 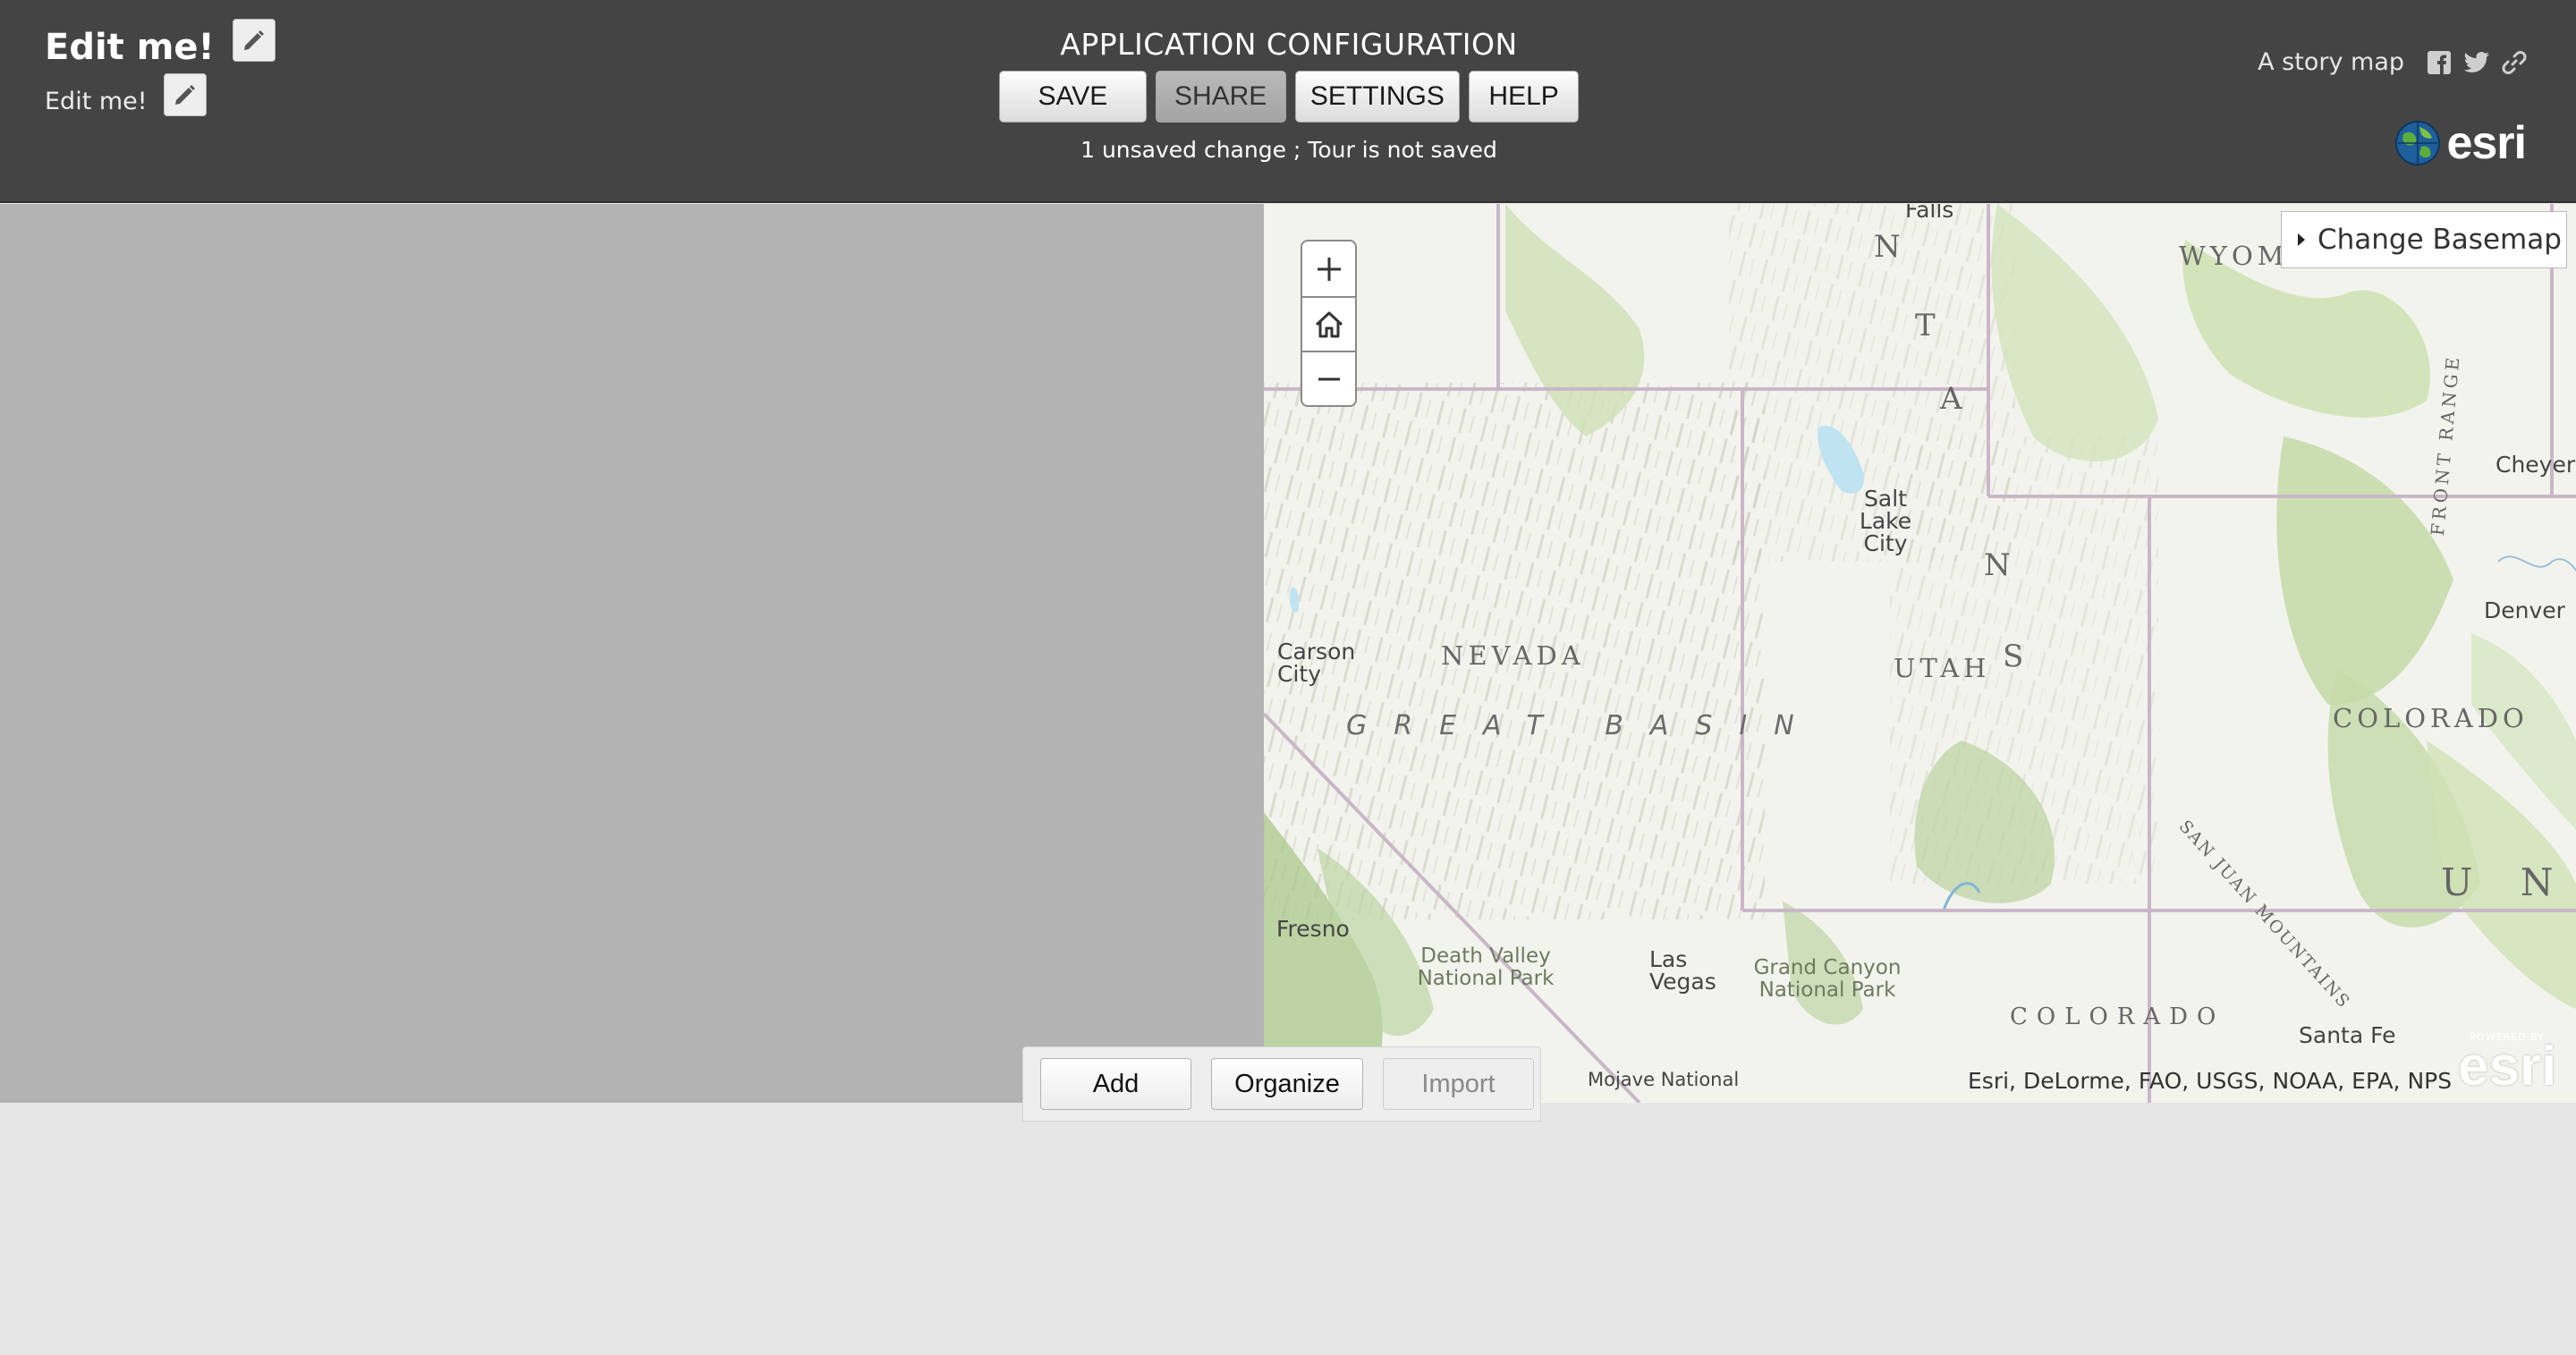 I want to click on map-label: WYOM, so click(x=2234, y=256).